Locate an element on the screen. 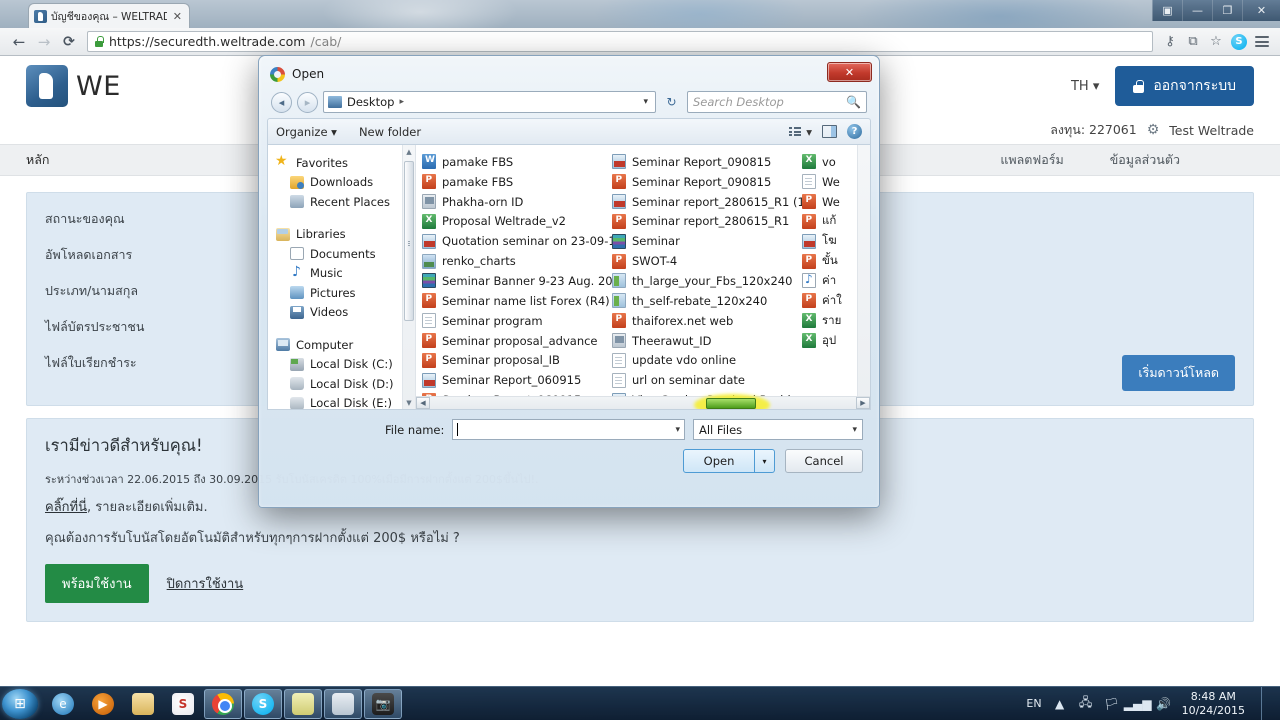 The image size is (1280, 720). network-icon: 🖧 is located at coordinates (1086, 703).